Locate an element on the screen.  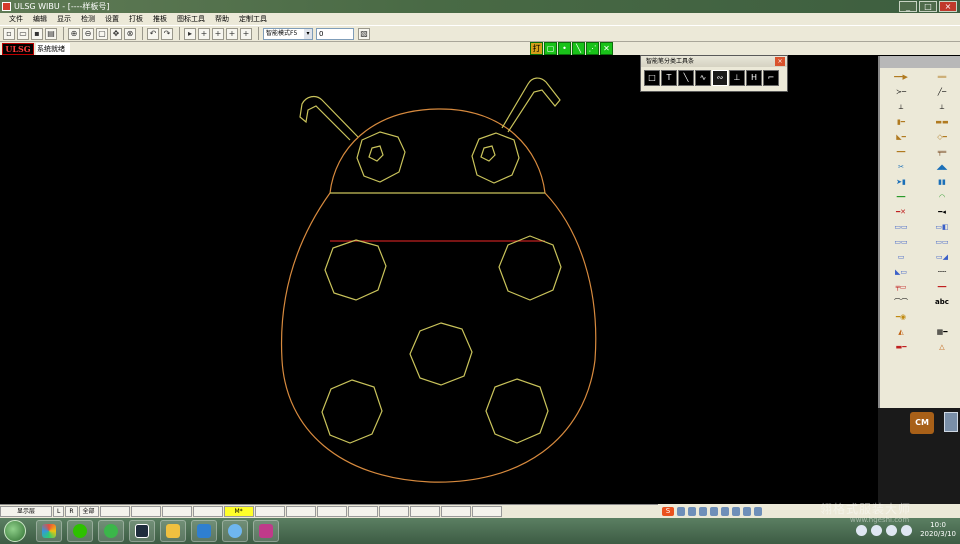
hand-tool-icon: ╤▭ is located at coordinates (901, 287).